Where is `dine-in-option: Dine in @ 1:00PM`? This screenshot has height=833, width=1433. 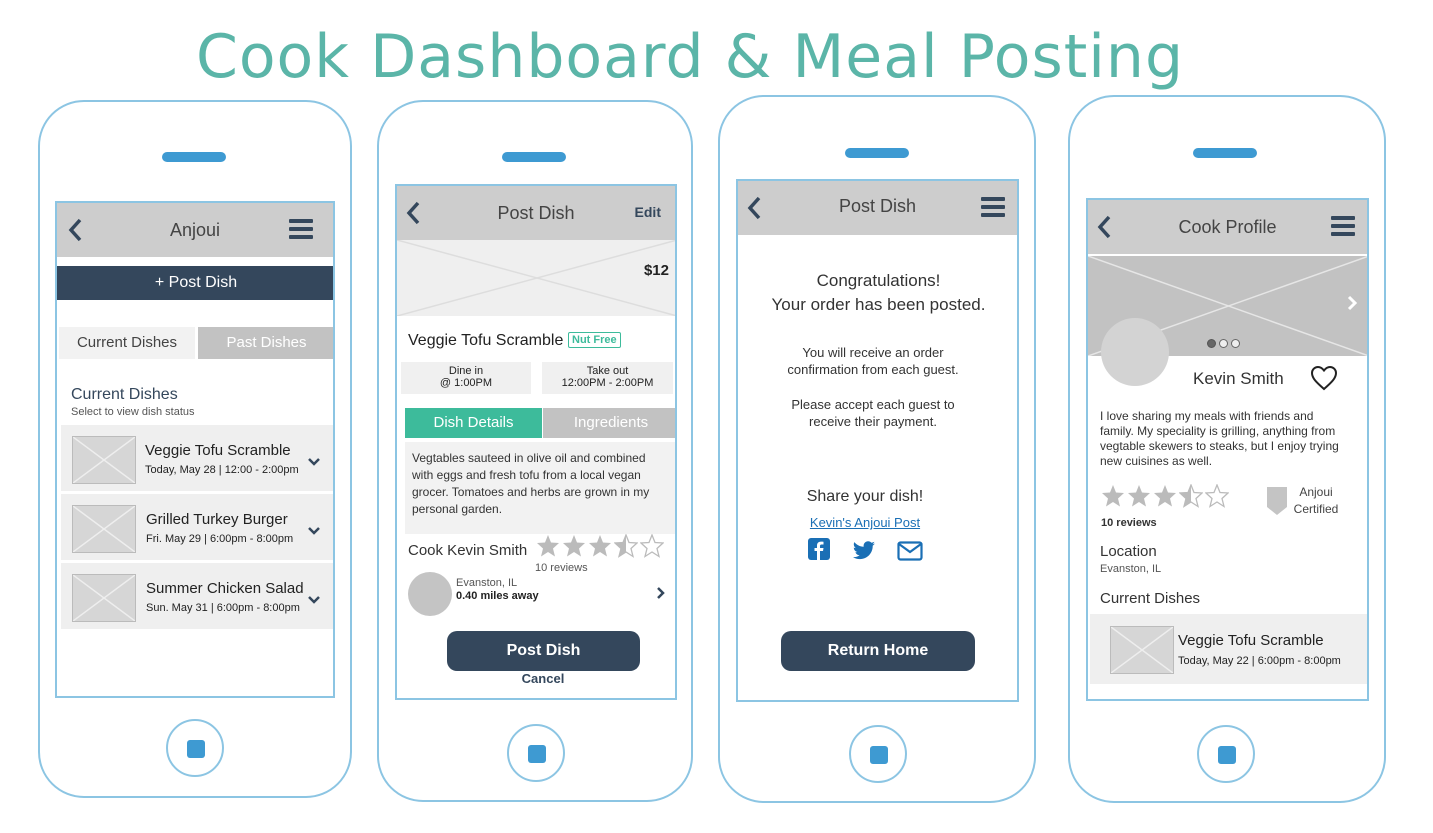 dine-in-option: Dine in @ 1:00PM is located at coordinates (466, 378).